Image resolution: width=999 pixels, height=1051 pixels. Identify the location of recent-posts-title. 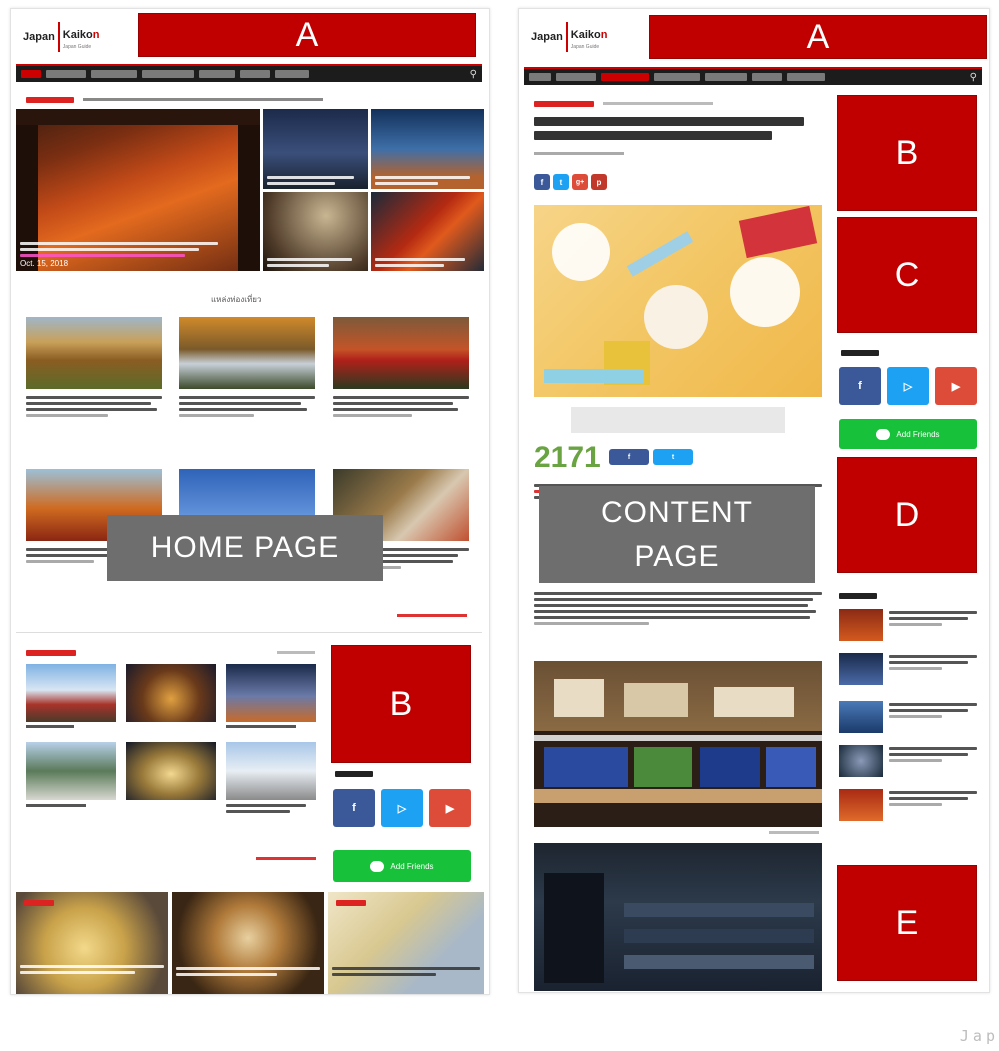
(858, 596).